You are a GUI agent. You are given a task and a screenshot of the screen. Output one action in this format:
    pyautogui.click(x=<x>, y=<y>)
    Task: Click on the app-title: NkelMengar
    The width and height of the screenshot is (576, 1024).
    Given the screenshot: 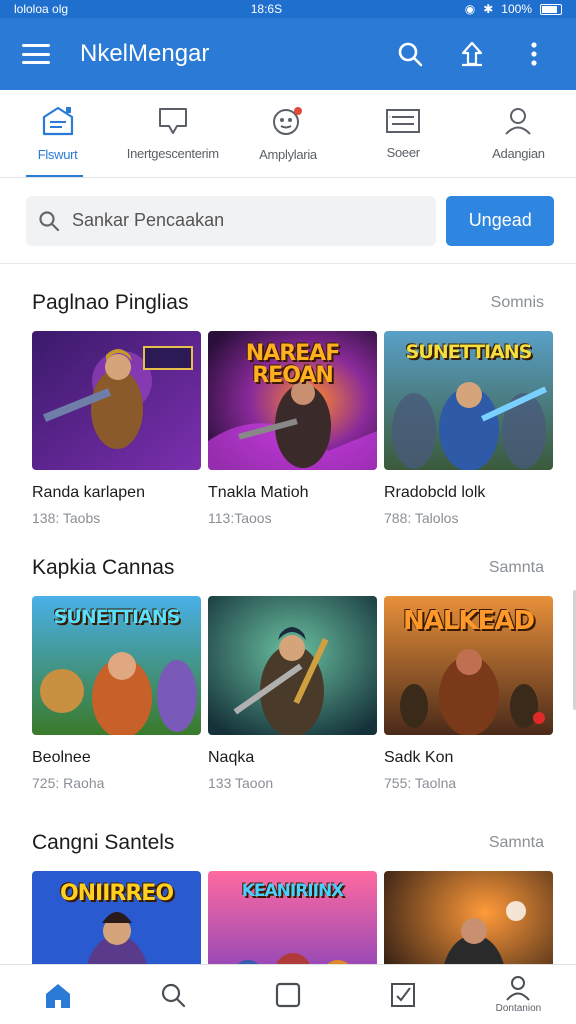 What is the action you would take?
    pyautogui.click(x=145, y=53)
    